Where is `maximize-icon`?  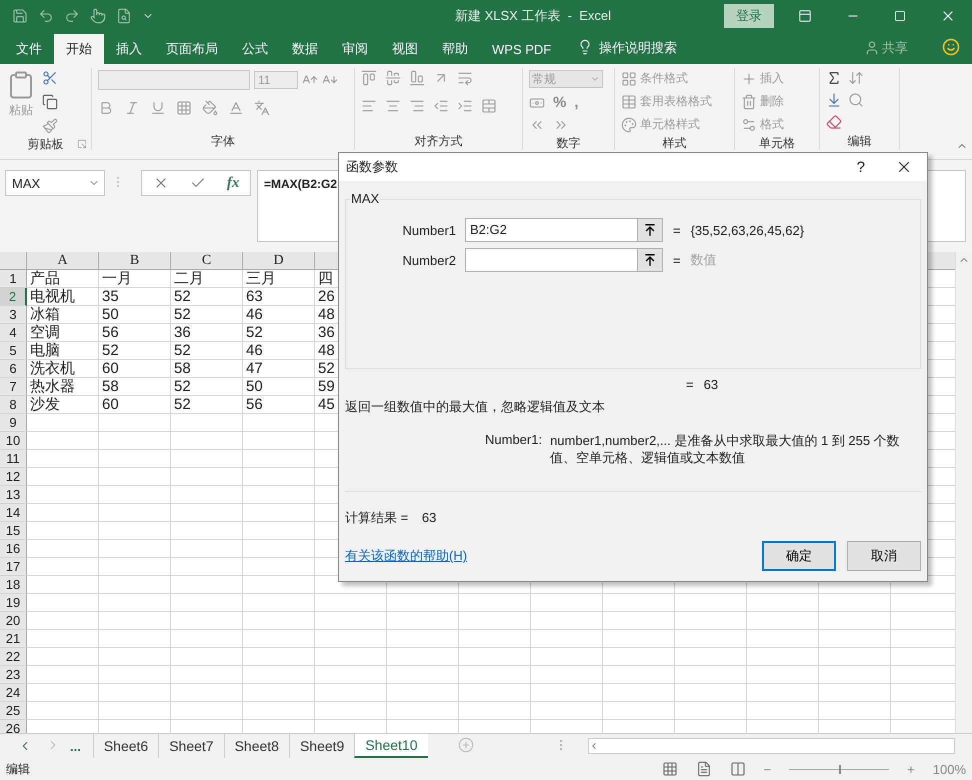
maximize-icon is located at coordinates (900, 16).